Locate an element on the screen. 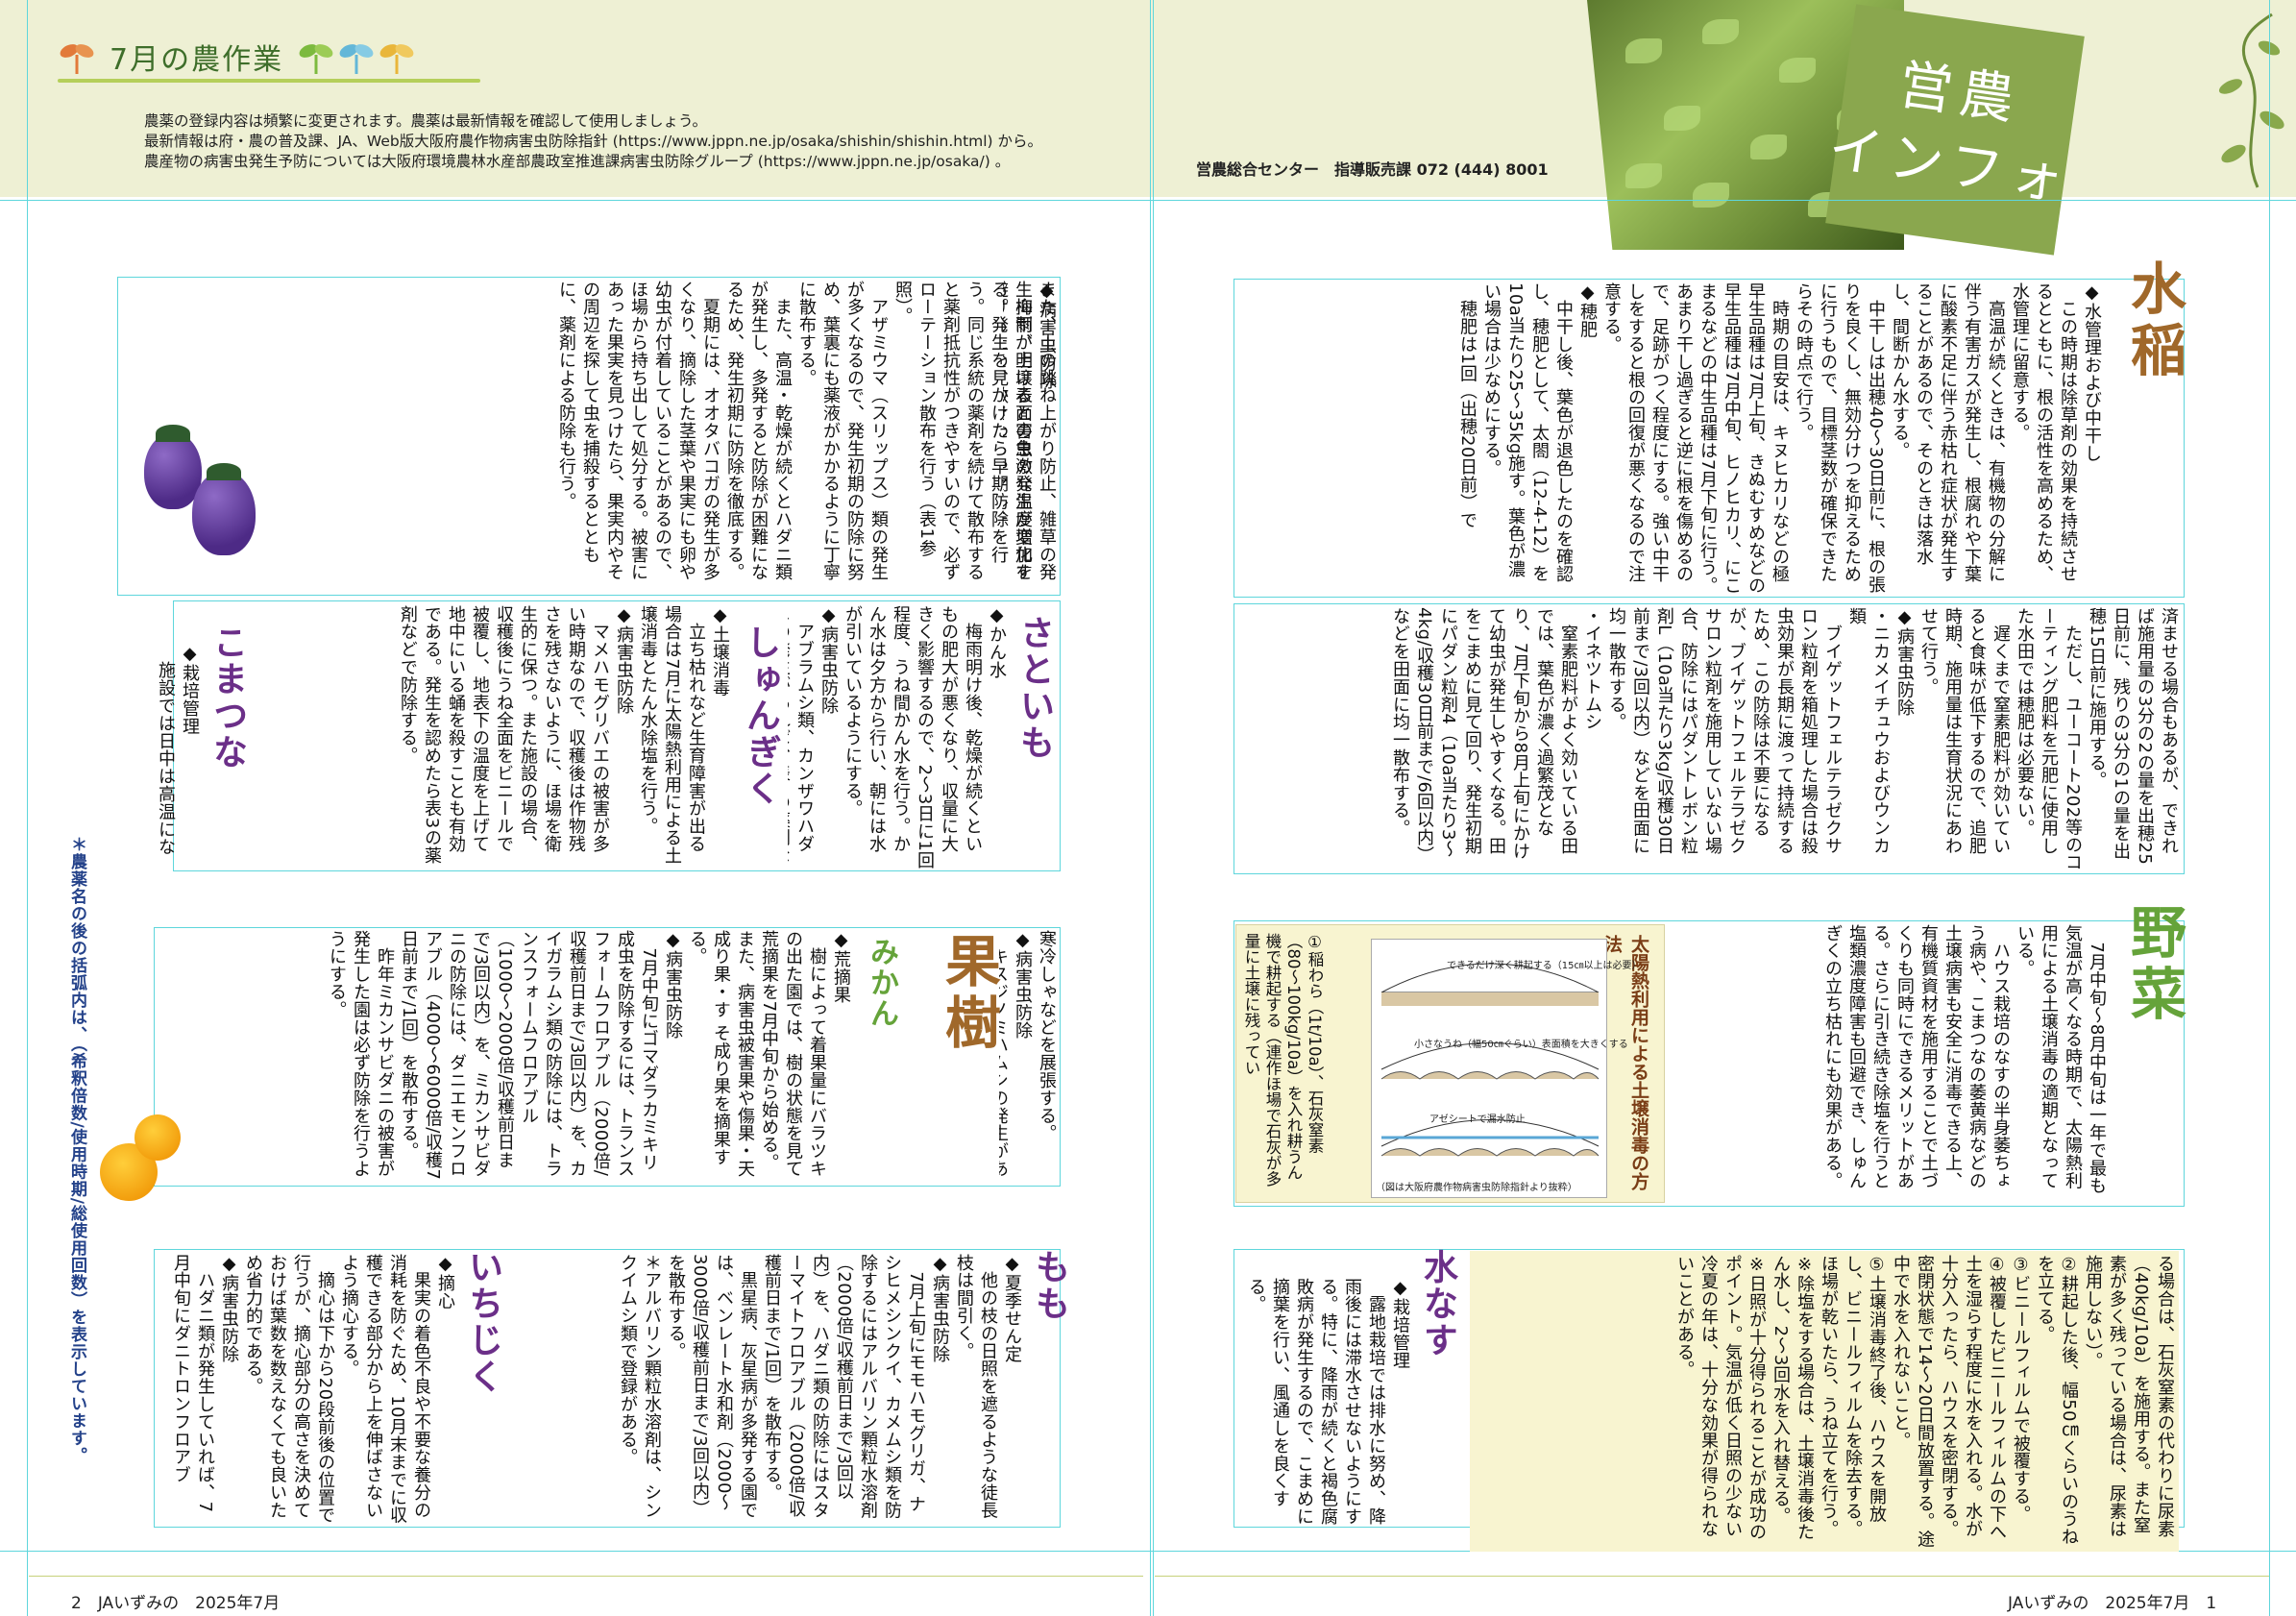 Image resolution: width=2296 pixels, height=1616 pixels. badge-line2: インフォ is located at coordinates (1950, 165).